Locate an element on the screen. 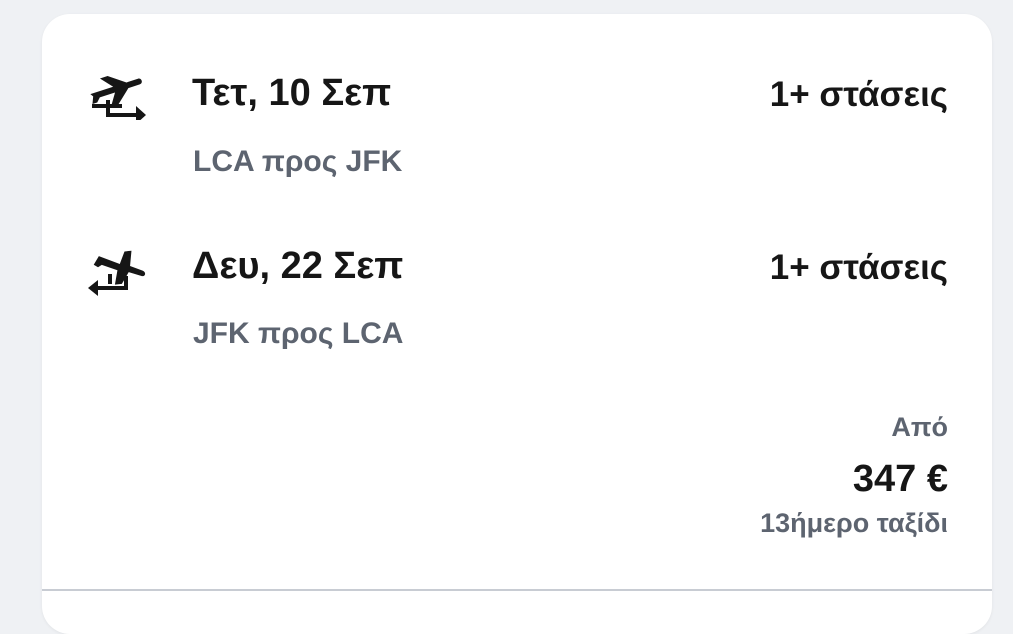 The height and width of the screenshot is (634, 1013). landing-icon is located at coordinates (118, 268).